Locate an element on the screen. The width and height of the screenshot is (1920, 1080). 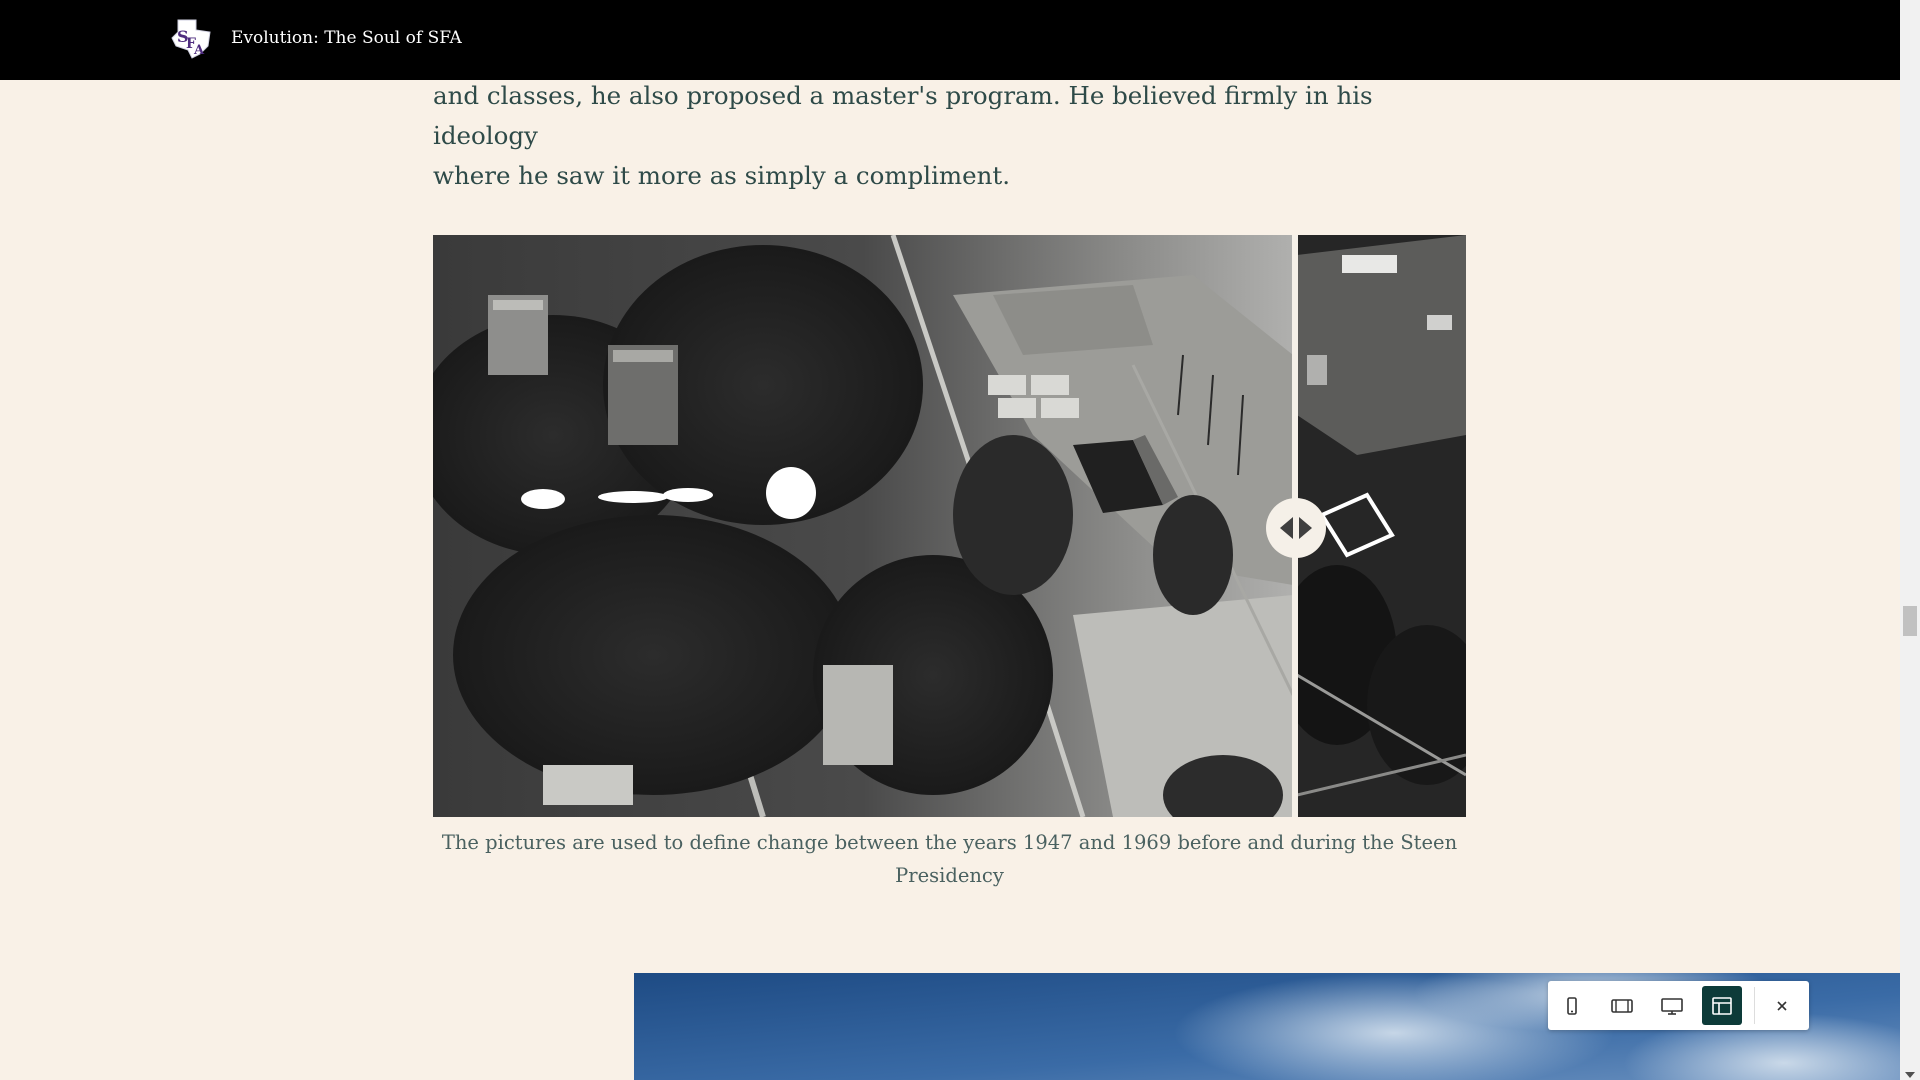
monitor-icon is located at coordinates (1672, 1006).